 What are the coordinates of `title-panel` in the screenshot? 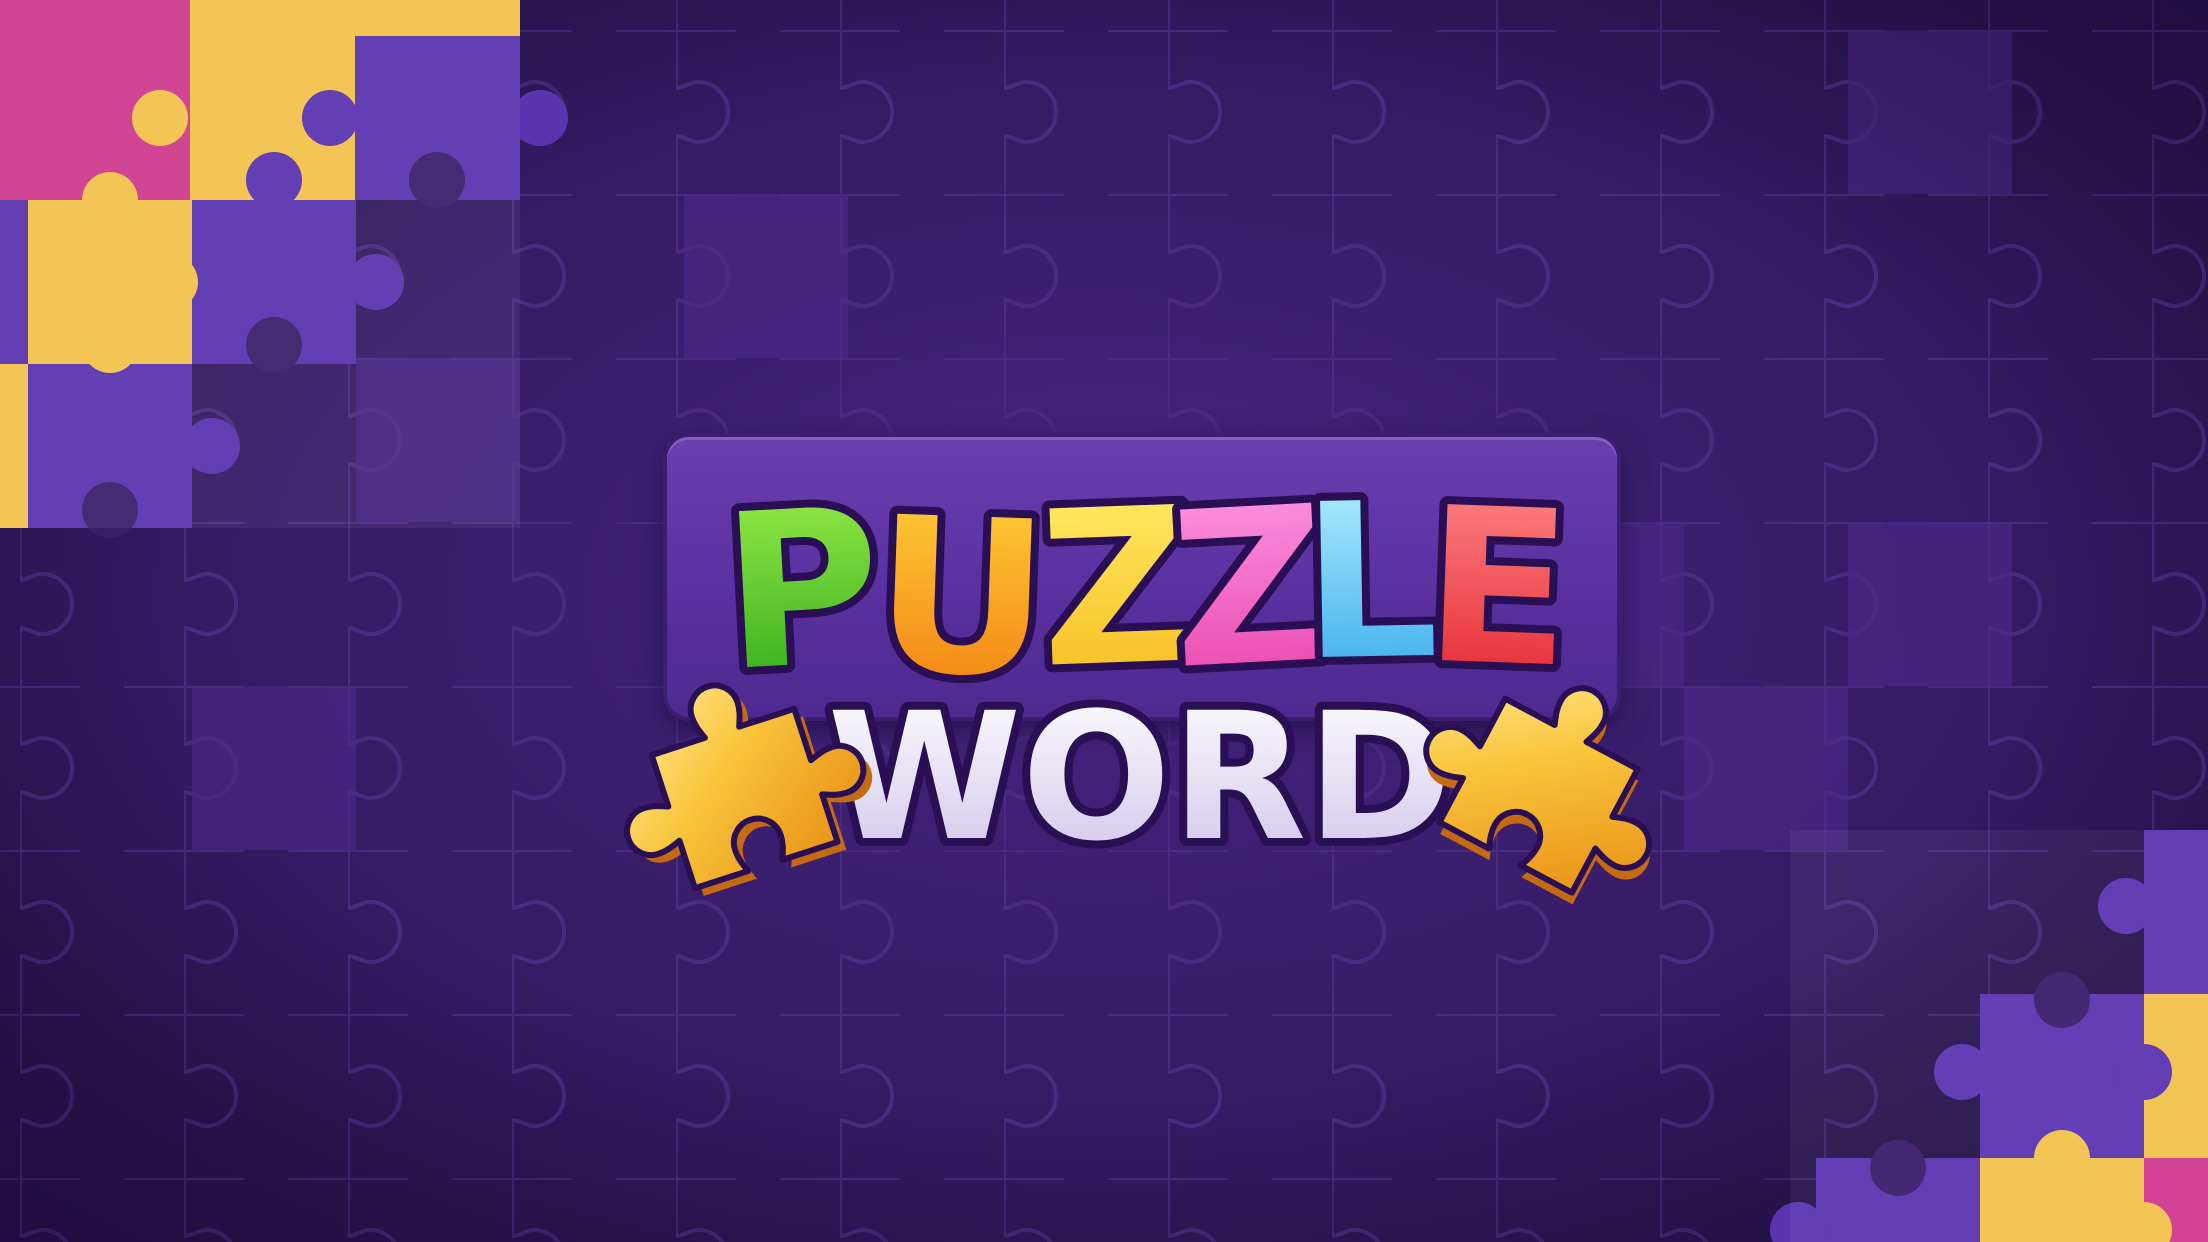 It's located at (1142, 577).